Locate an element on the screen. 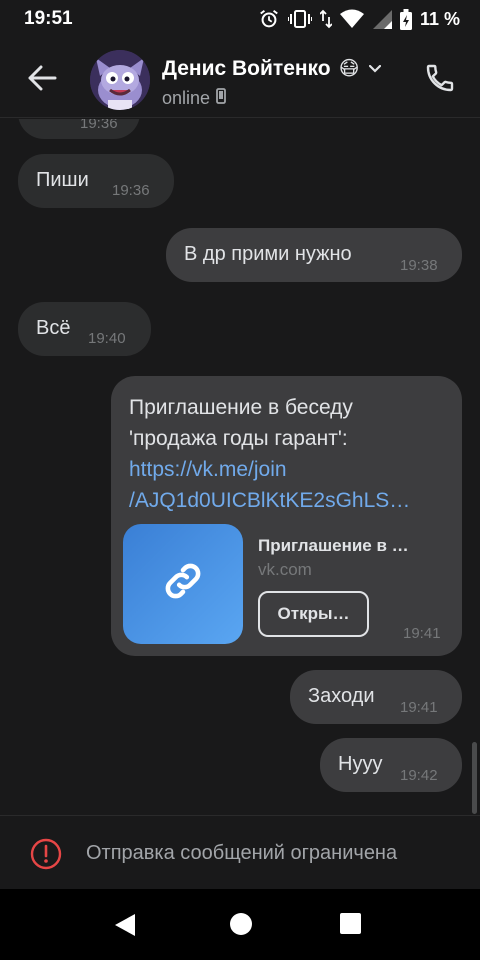 The width and height of the screenshot is (480, 960). contact-name-row: Денис Войтенко 😷 is located at coordinates (272, 68).